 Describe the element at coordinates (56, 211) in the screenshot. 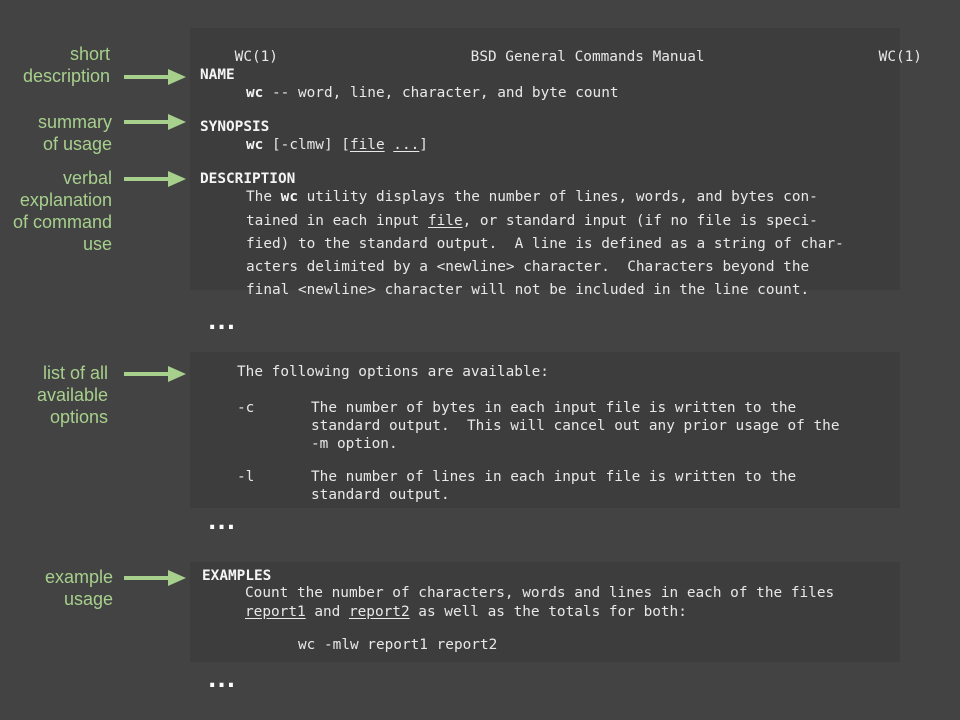

I see `annotation-verbal-explanation: verbal explanation of command use` at that location.